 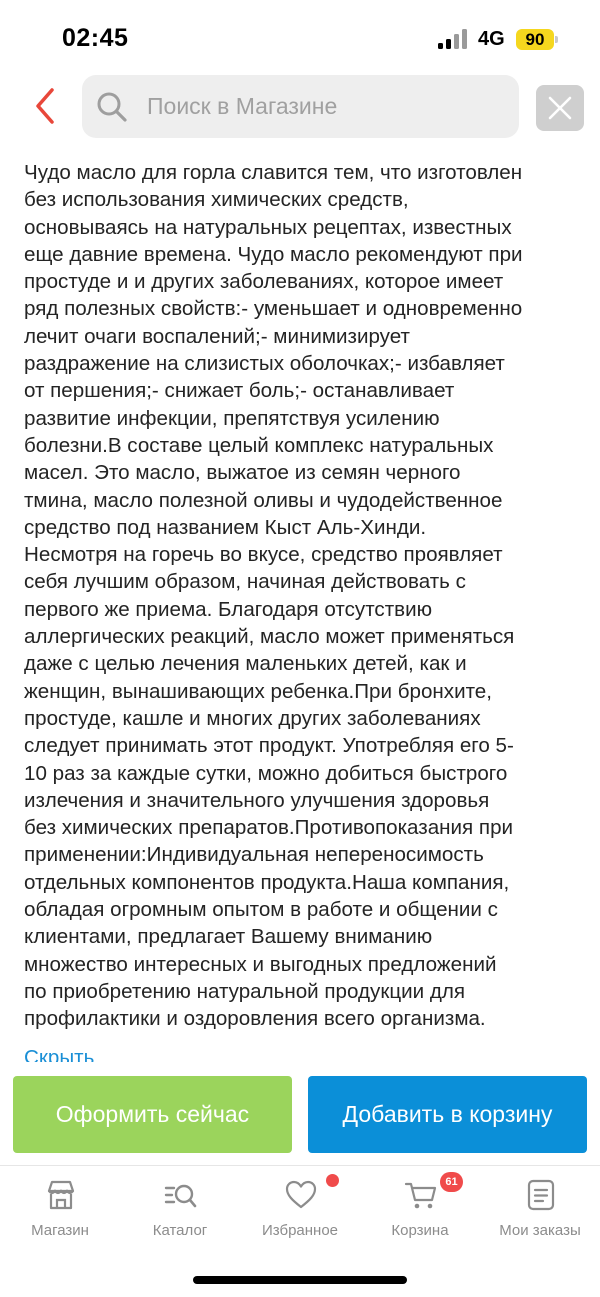 What do you see at coordinates (540, 1230) in the screenshot?
I see `tab-label: Мои заказы` at bounding box center [540, 1230].